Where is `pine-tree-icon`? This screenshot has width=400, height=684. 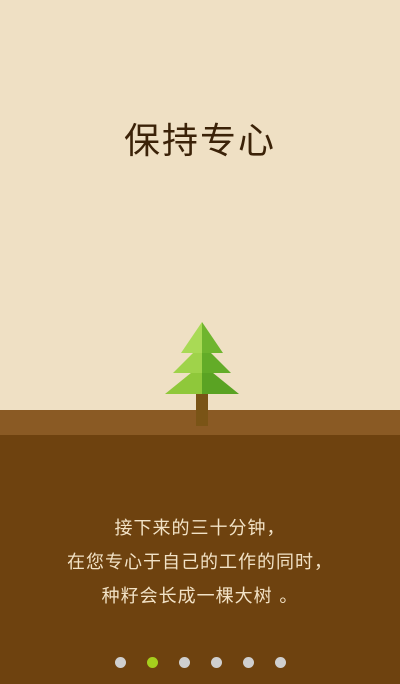
pine-tree-icon is located at coordinates (202, 374).